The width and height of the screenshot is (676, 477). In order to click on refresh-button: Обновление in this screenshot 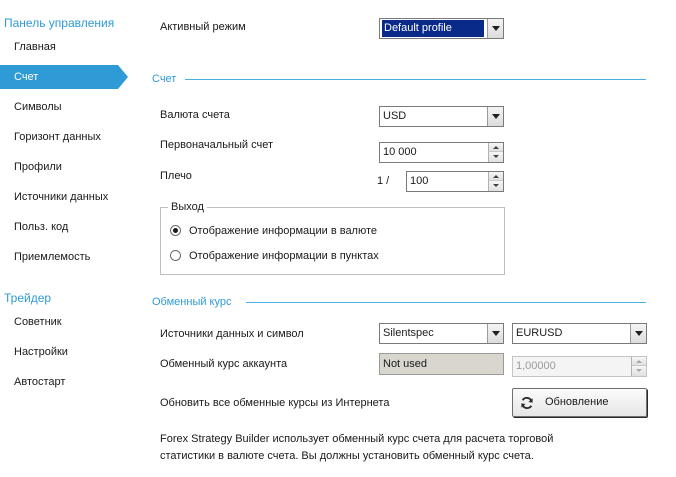, I will do `click(579, 402)`.